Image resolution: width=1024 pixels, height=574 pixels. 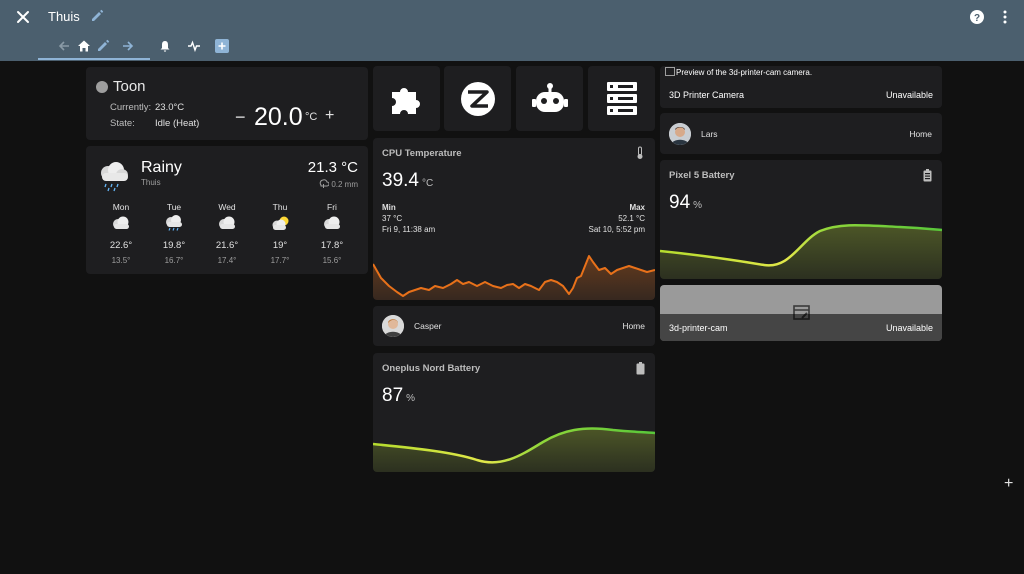 I want to click on forecast-day-name: Tue, so click(x=174, y=207).